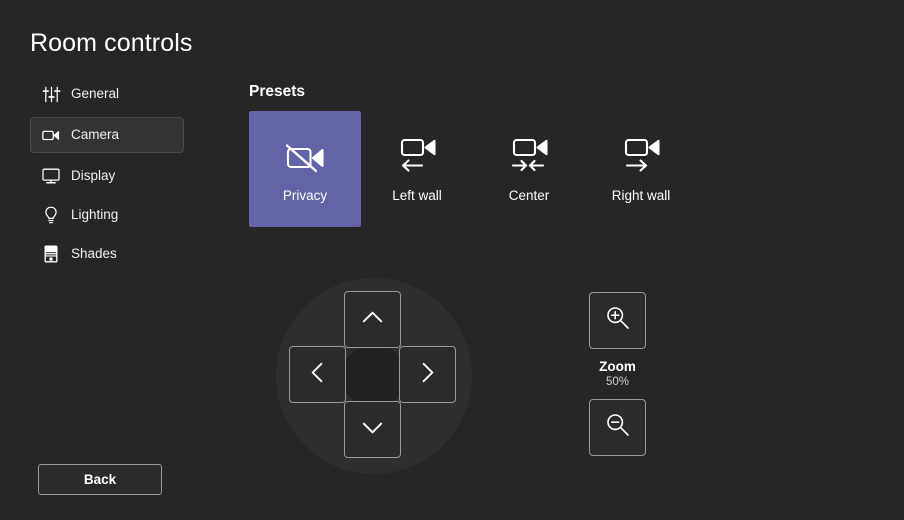  Describe the element at coordinates (51, 215) in the screenshot. I see `lightbulb-icon` at that location.